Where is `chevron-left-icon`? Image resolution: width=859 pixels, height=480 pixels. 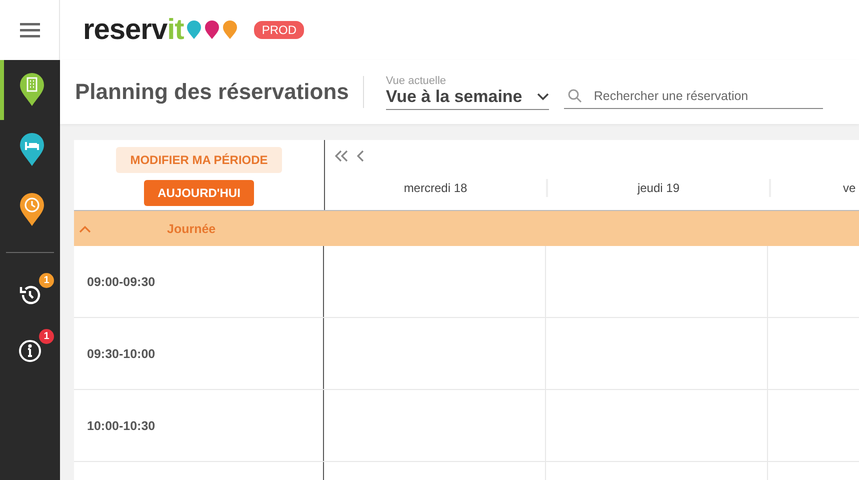 chevron-left-icon is located at coordinates (361, 156).